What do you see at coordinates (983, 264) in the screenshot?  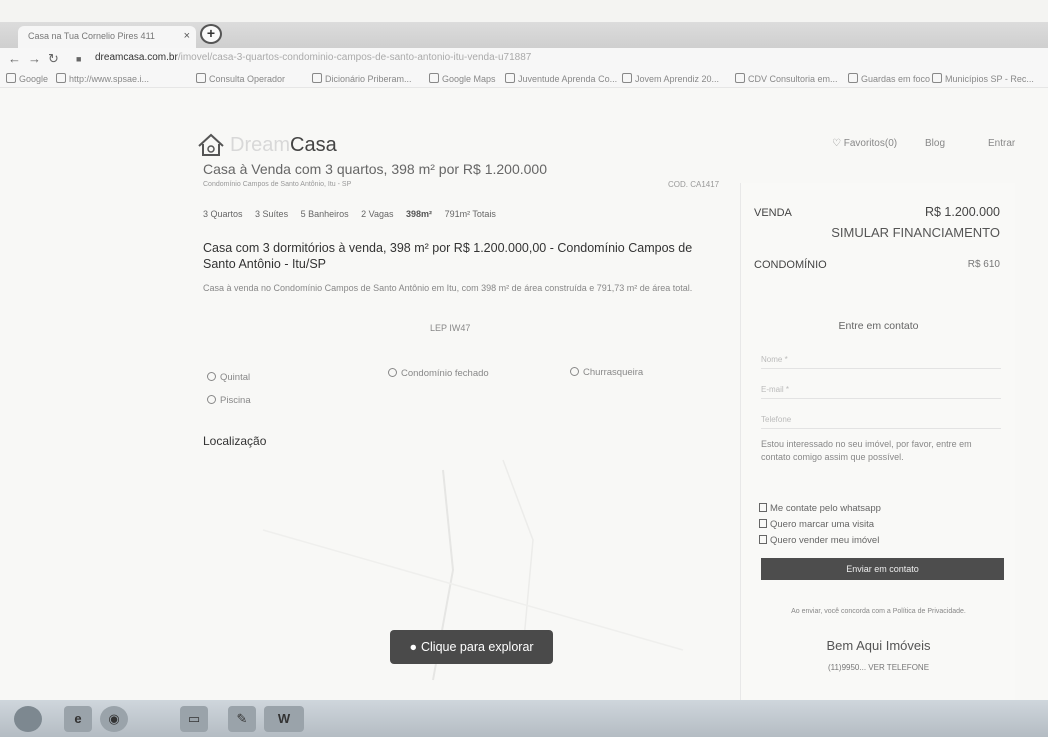 I see `condo-value: R$ 610` at bounding box center [983, 264].